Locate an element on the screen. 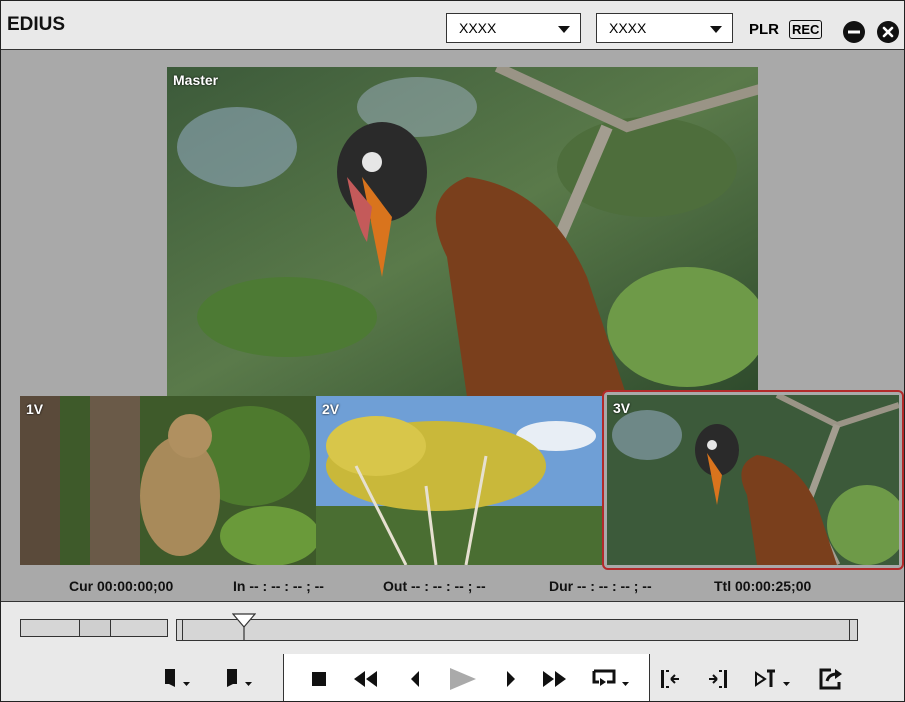 This screenshot has width=905, height=702. track-preview-1v: 1V is located at coordinates (168, 480).